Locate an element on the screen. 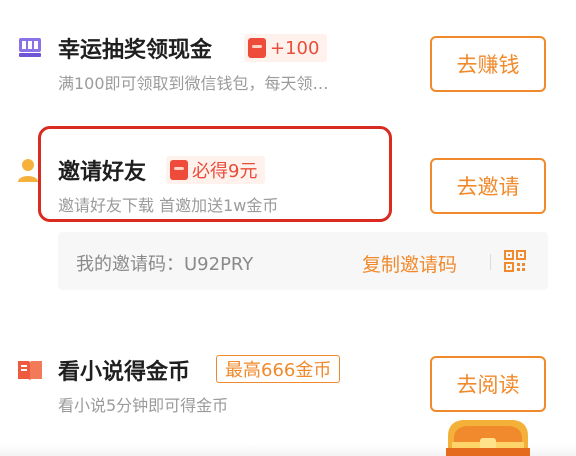  prize-machine-icon is located at coordinates (30, 47).